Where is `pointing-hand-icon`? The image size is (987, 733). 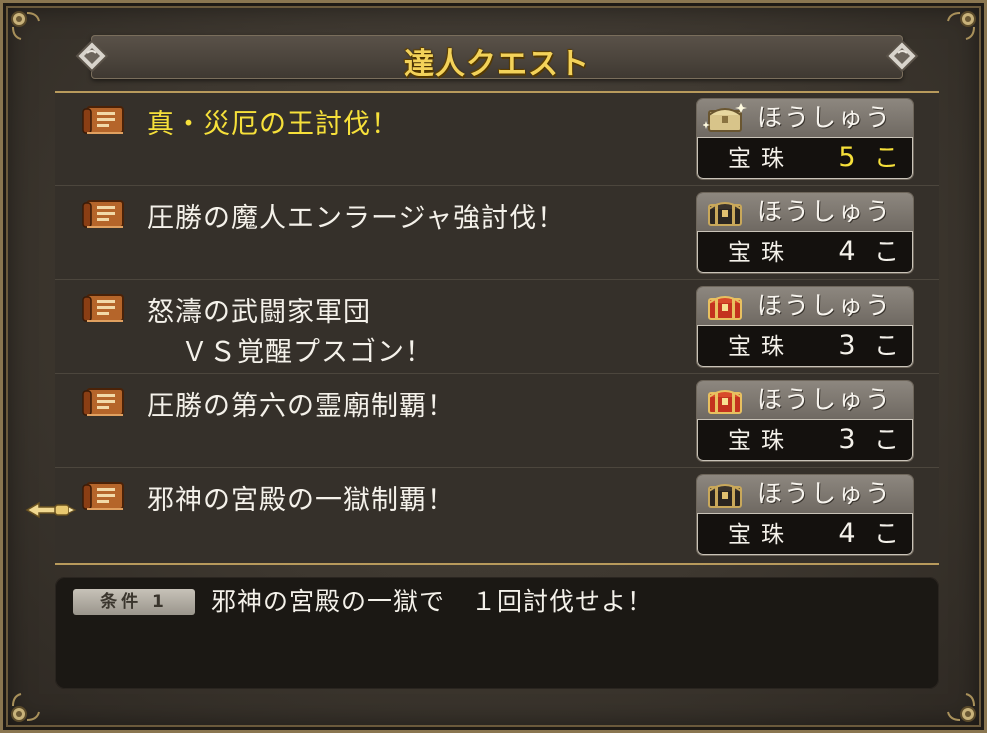 pointing-hand-icon is located at coordinates (51, 510).